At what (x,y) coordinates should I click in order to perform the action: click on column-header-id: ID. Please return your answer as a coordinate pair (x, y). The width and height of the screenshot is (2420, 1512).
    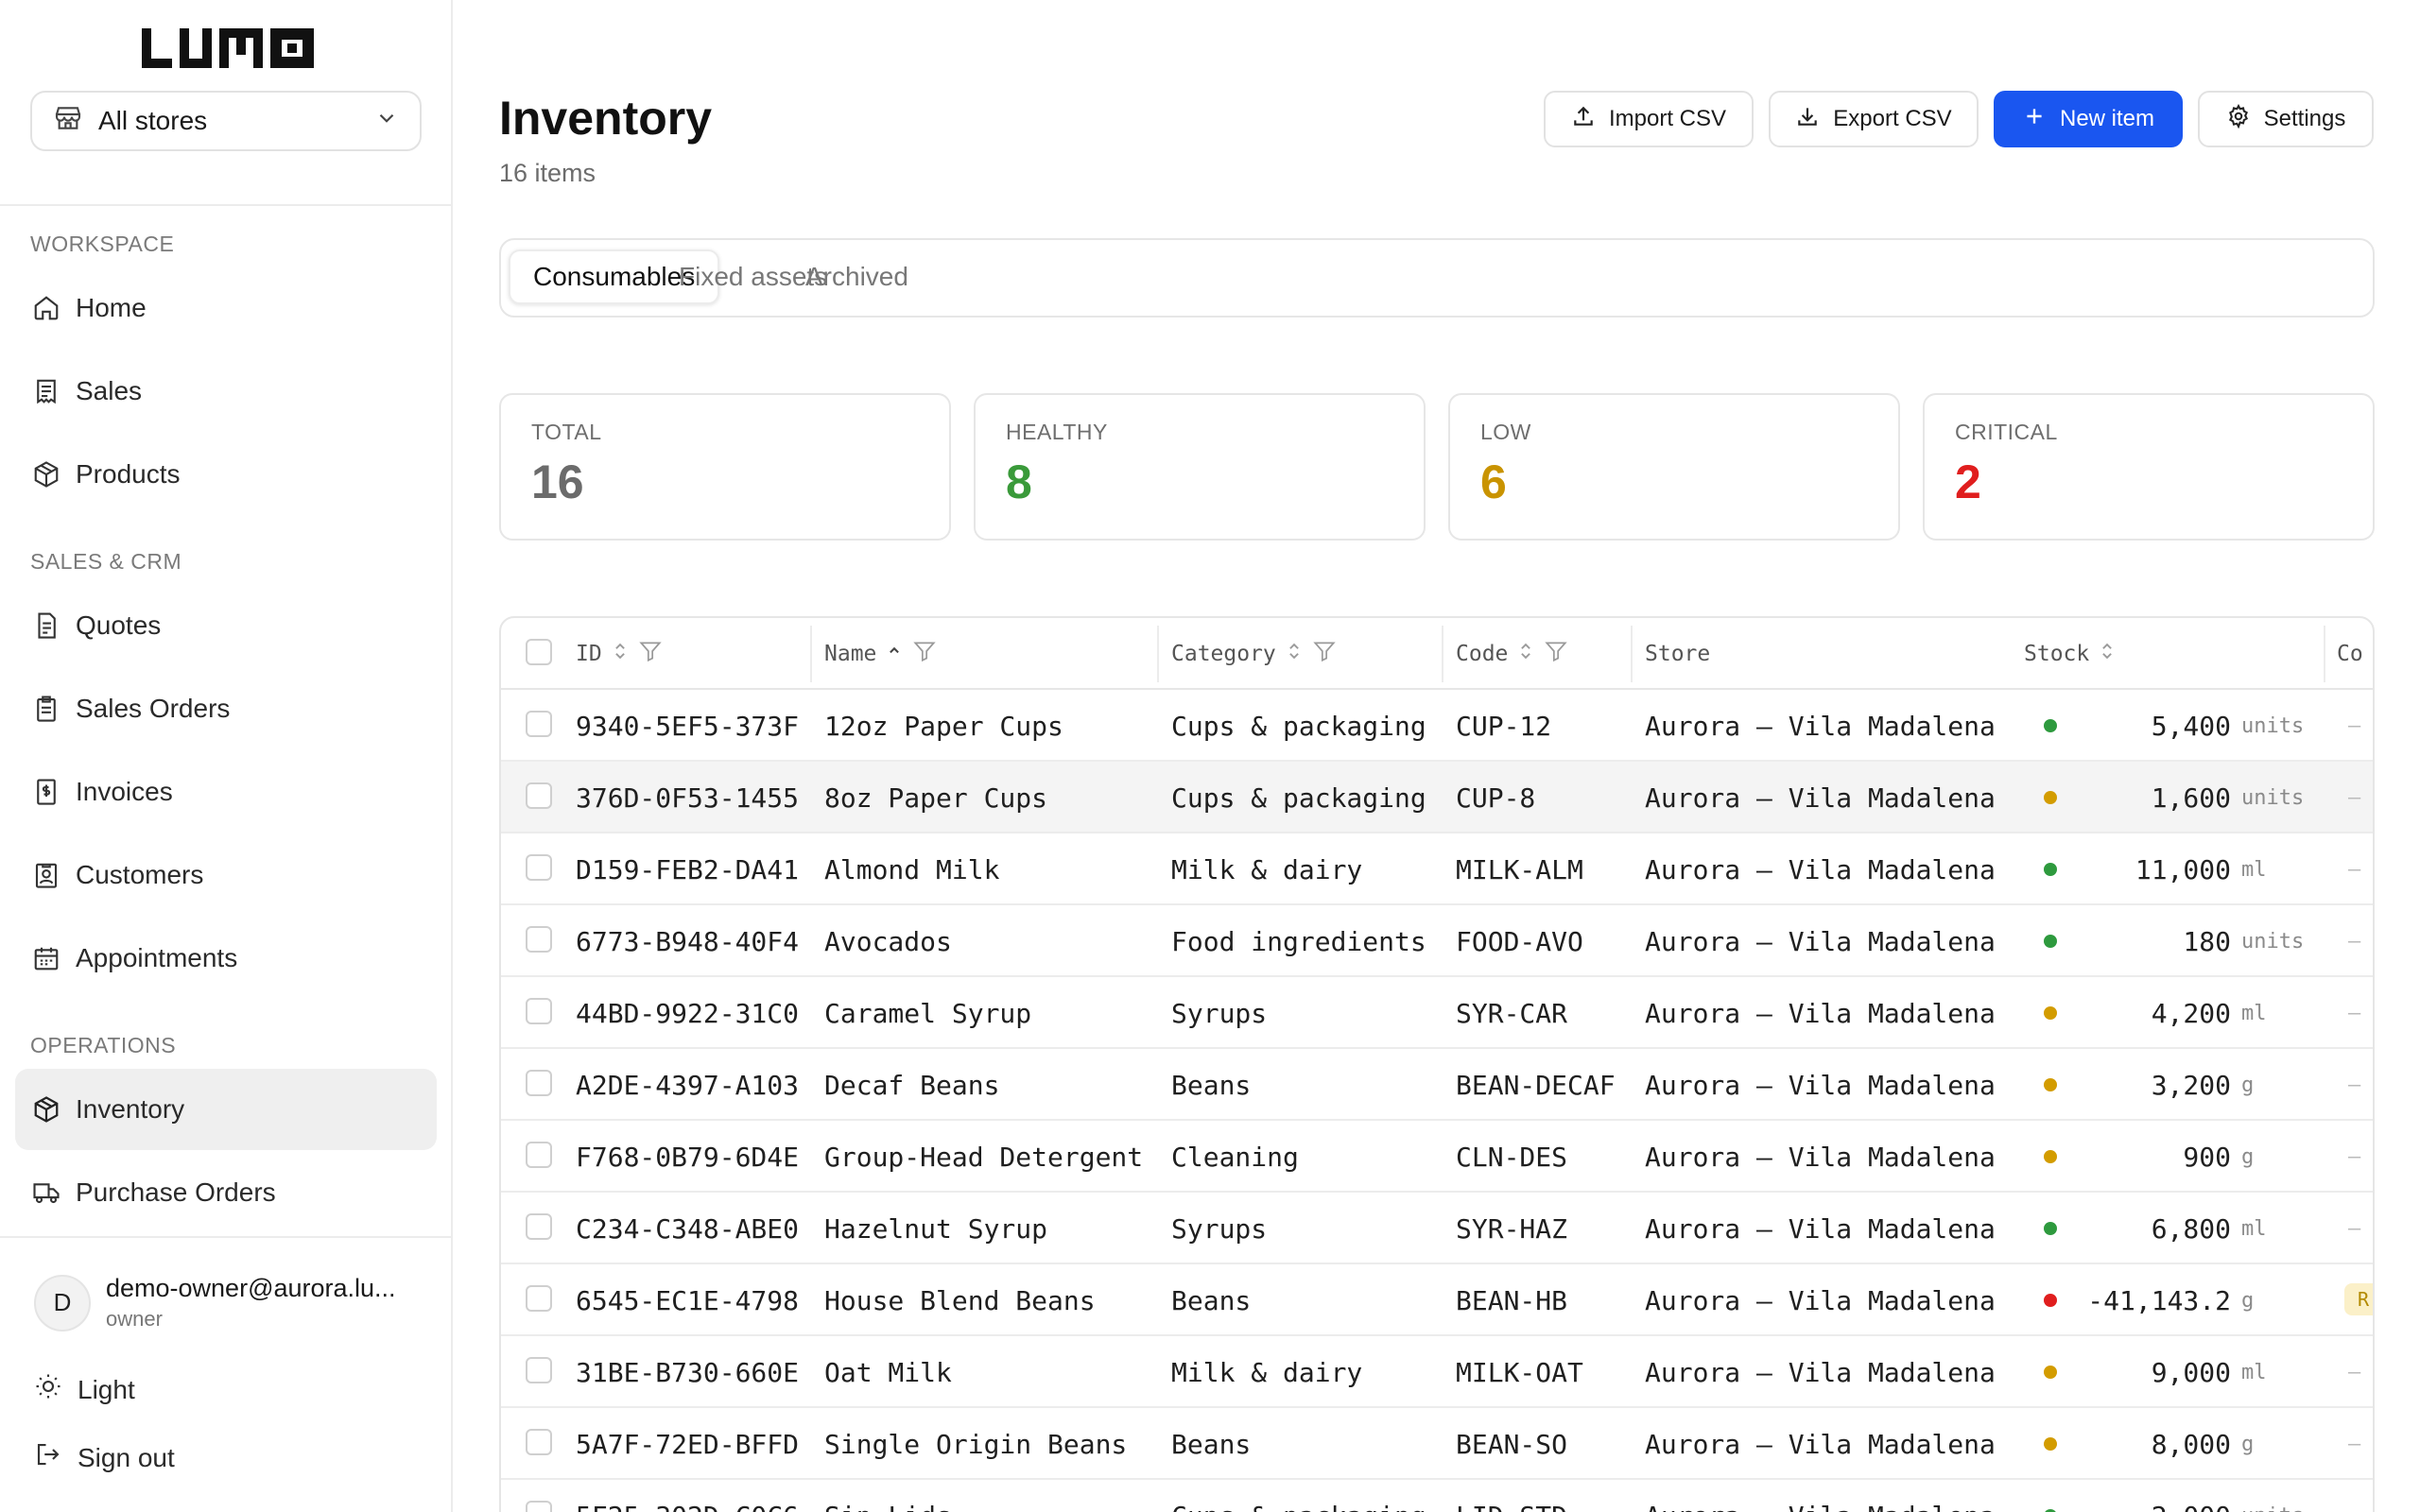
    Looking at the image, I should click on (619, 654).